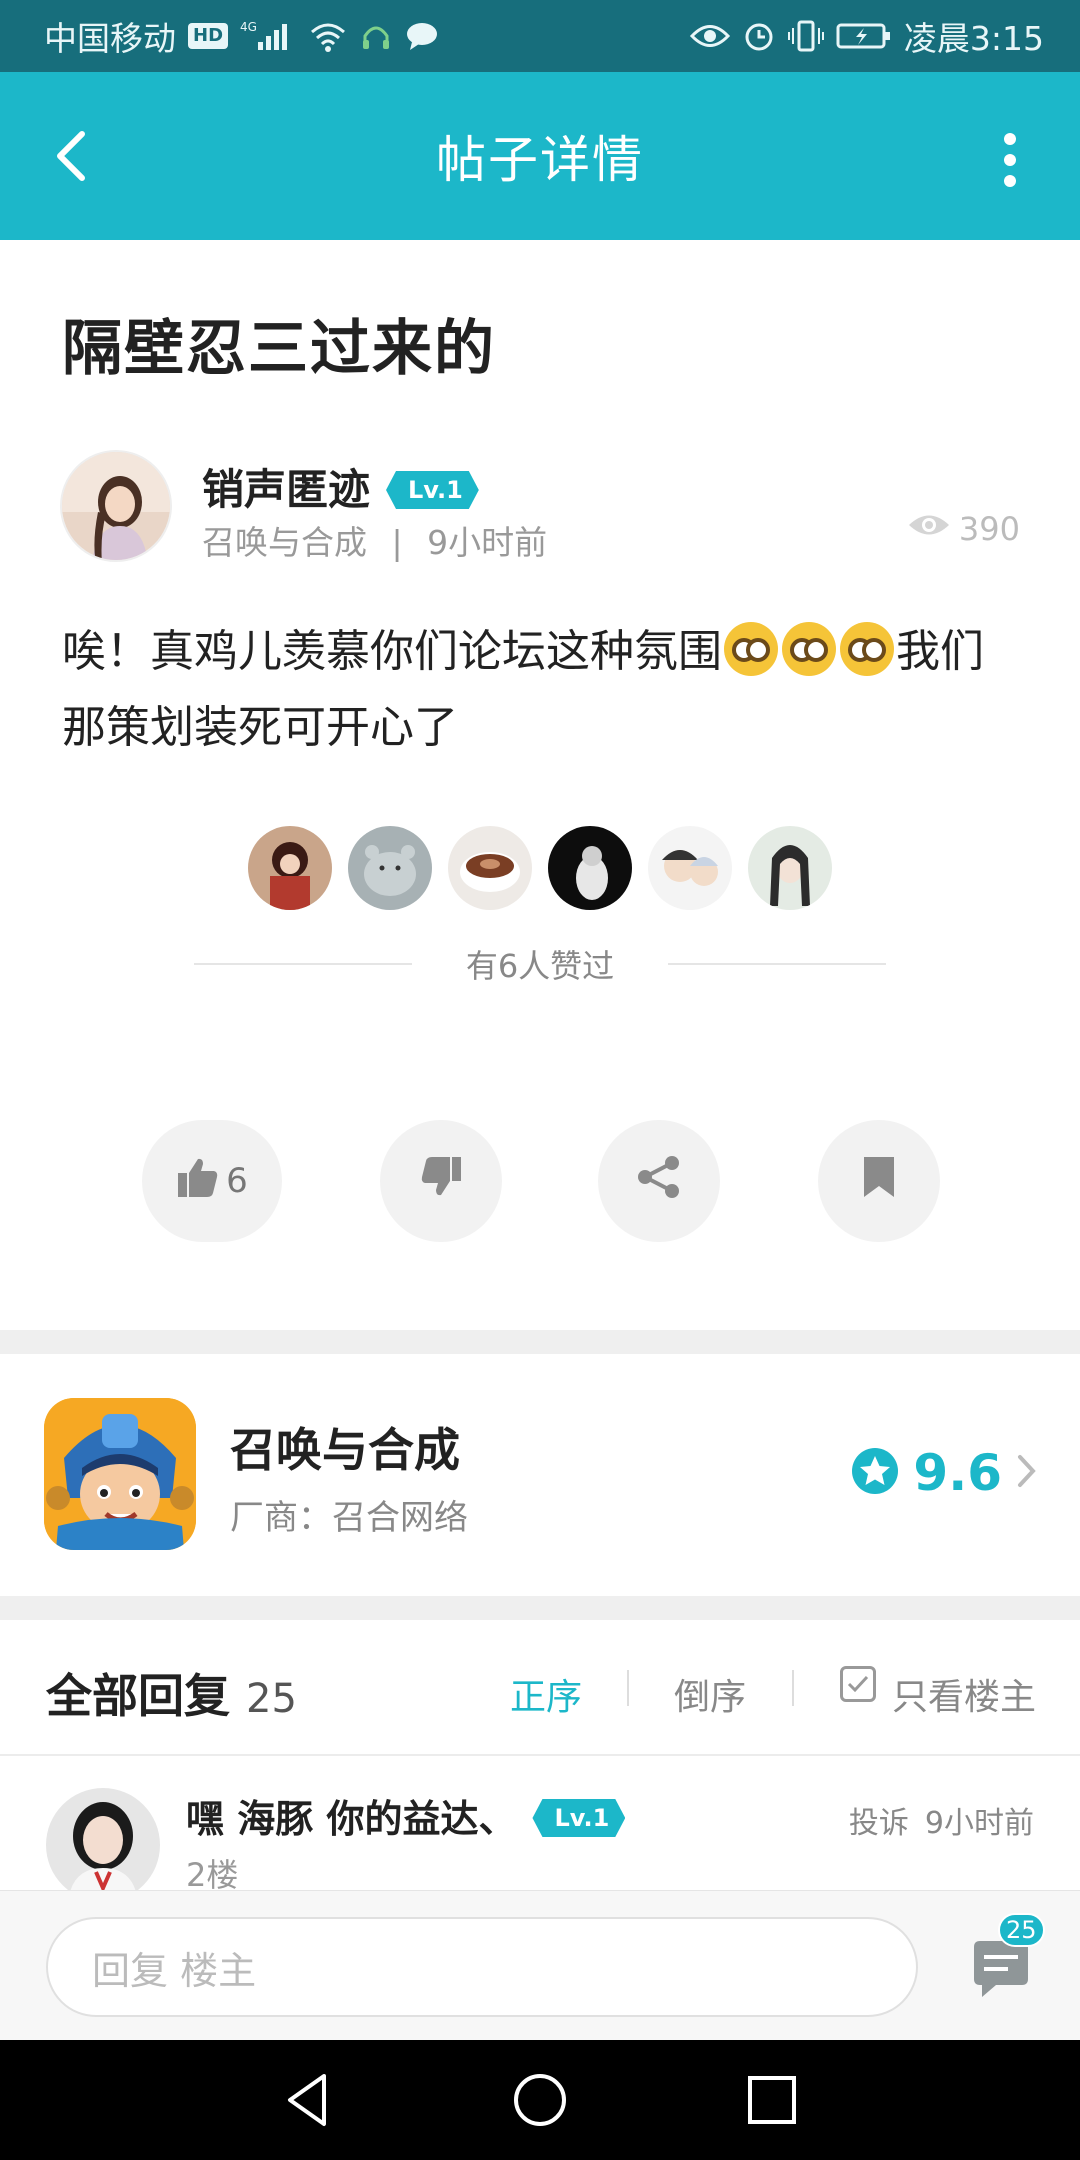 Image resolution: width=1080 pixels, height=2160 pixels. What do you see at coordinates (482, 1967) in the screenshot?
I see `reply-input: 回复 楼主` at bounding box center [482, 1967].